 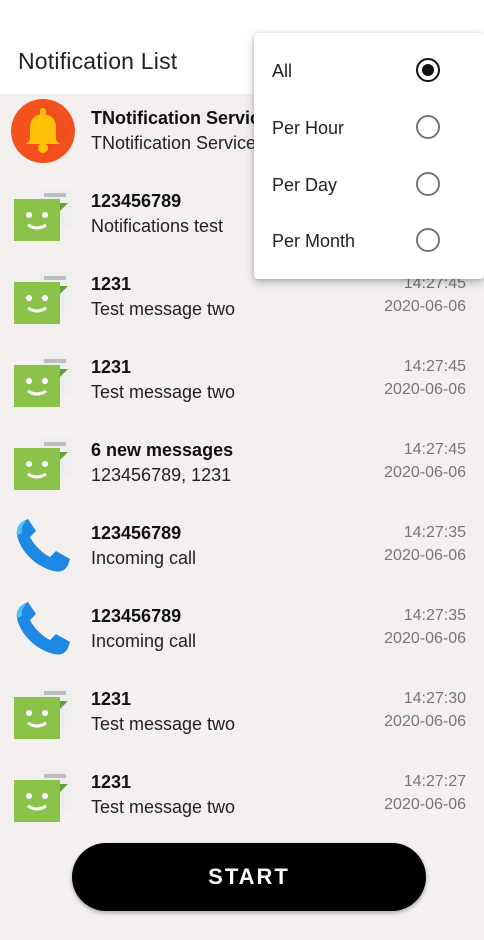 I want to click on notification-text: 123456789, 1231, so click(x=161, y=475).